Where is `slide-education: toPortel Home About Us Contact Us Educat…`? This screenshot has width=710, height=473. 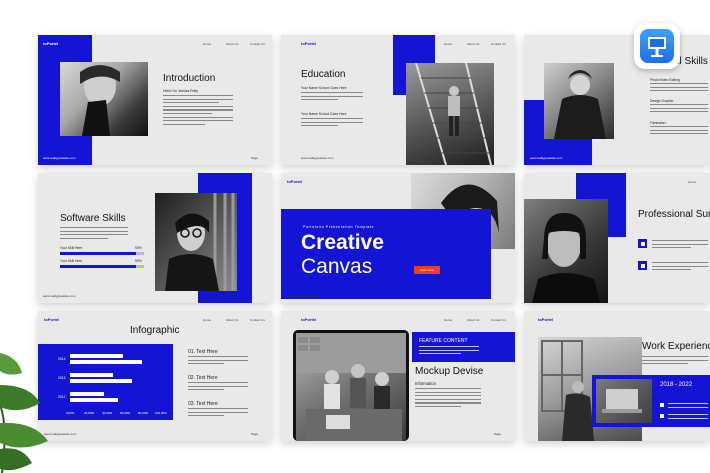
slide-education: toPortel Home About Us Contact Us Educat… is located at coordinates (398, 100).